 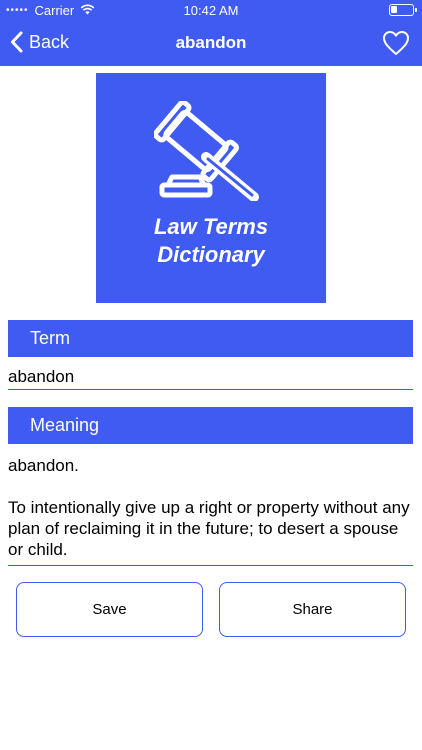 What do you see at coordinates (206, 151) in the screenshot?
I see `gavel-icon` at bounding box center [206, 151].